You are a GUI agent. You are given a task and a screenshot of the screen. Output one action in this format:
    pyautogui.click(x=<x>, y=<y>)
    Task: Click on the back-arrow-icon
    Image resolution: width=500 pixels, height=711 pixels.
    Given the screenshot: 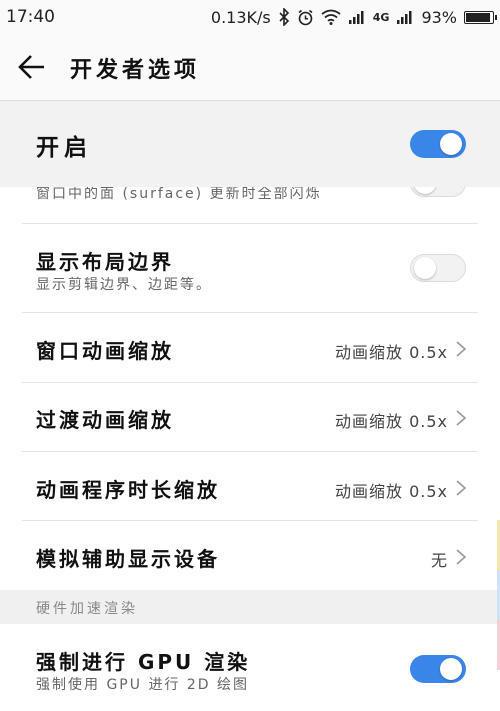 What is the action you would take?
    pyautogui.click(x=31, y=67)
    